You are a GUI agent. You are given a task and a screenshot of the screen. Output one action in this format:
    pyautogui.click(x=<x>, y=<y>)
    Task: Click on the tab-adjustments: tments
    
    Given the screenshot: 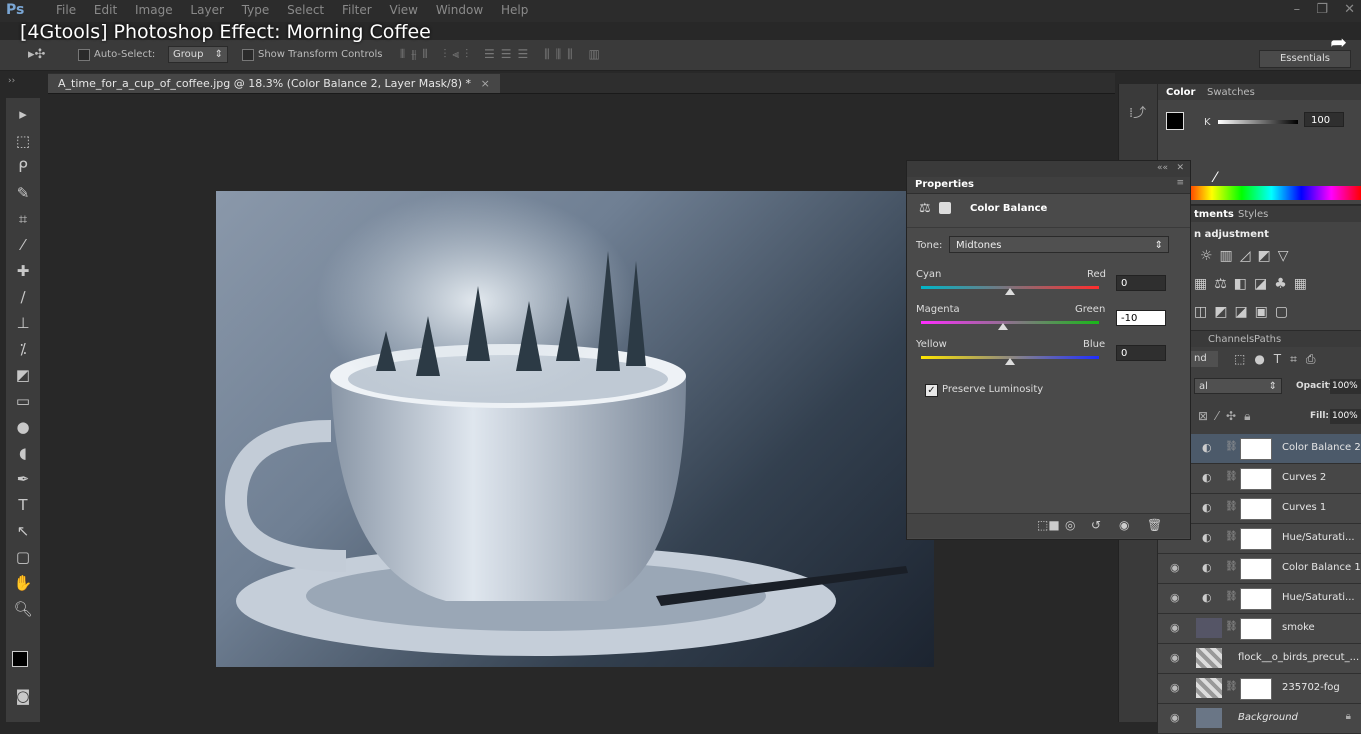 What is the action you would take?
    pyautogui.click(x=1214, y=214)
    